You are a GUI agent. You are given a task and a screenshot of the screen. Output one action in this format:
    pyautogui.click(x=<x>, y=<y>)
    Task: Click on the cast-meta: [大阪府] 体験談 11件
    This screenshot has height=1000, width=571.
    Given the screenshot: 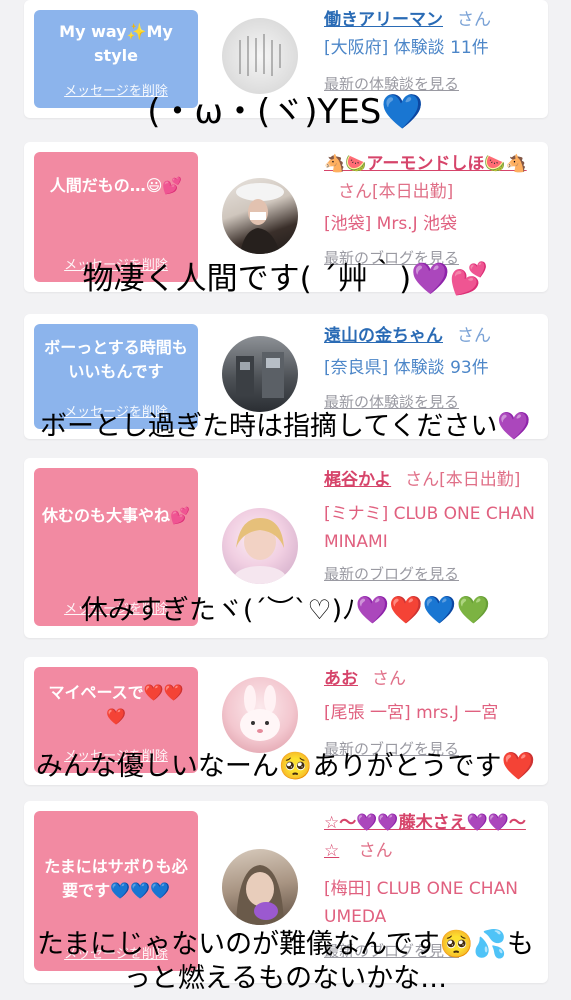 What is the action you would take?
    pyautogui.click(x=406, y=48)
    